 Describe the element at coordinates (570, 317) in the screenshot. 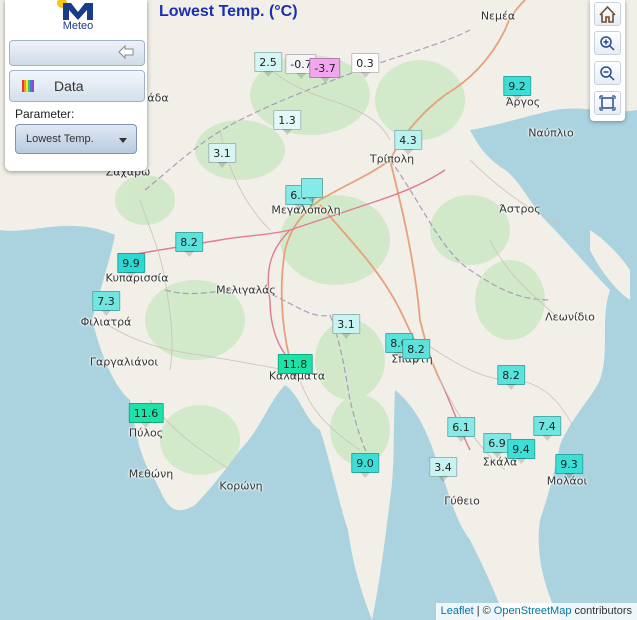

I see `place-label: Λεωνίδιο` at that location.